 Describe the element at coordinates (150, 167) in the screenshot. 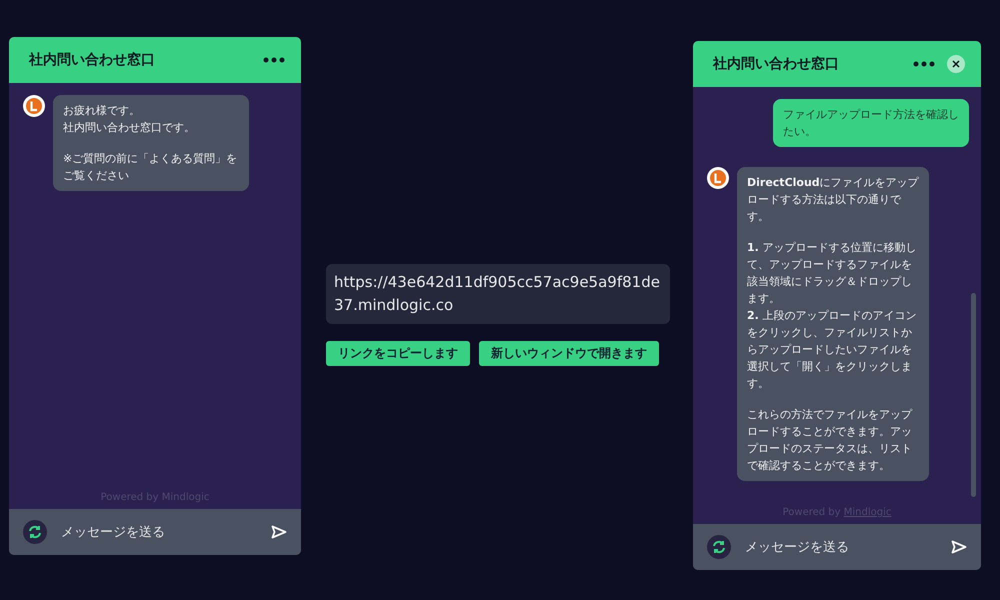

I see `message-text: ※ご質問の前に「よくある質問」をご覧ください` at that location.